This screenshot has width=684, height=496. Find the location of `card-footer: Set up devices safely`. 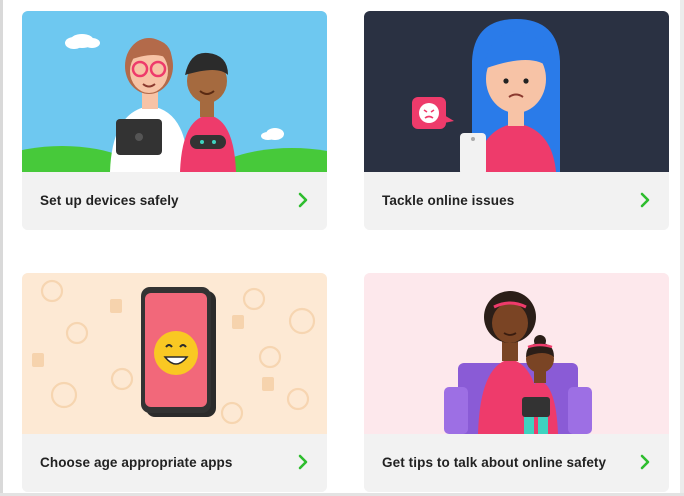

card-footer: Set up devices safely is located at coordinates (174, 201).